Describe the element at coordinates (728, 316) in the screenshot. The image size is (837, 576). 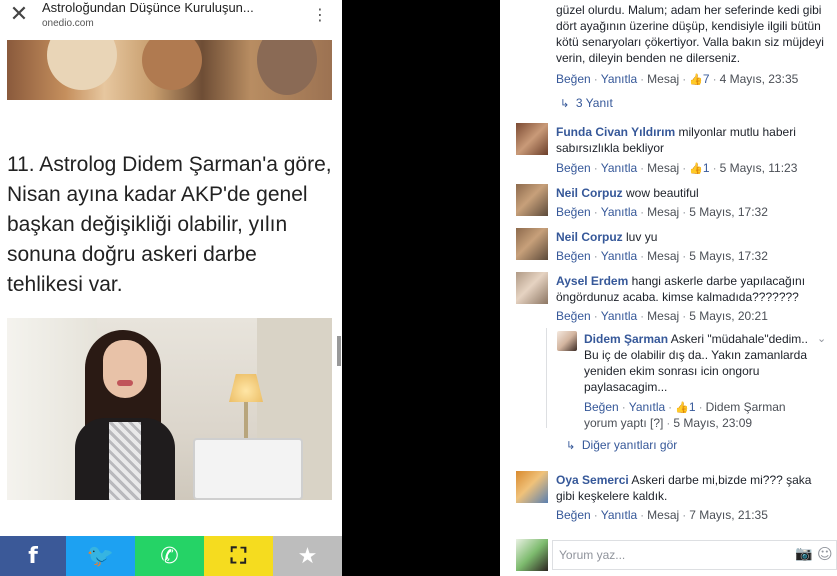
I see `timestamp: 5 Mayıs, 20:21` at that location.